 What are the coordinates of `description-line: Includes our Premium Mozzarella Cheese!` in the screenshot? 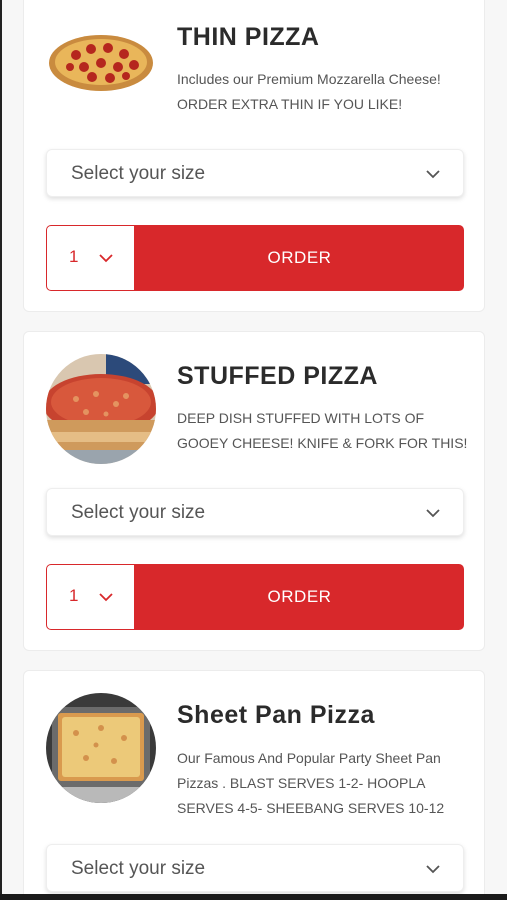 It's located at (309, 79).